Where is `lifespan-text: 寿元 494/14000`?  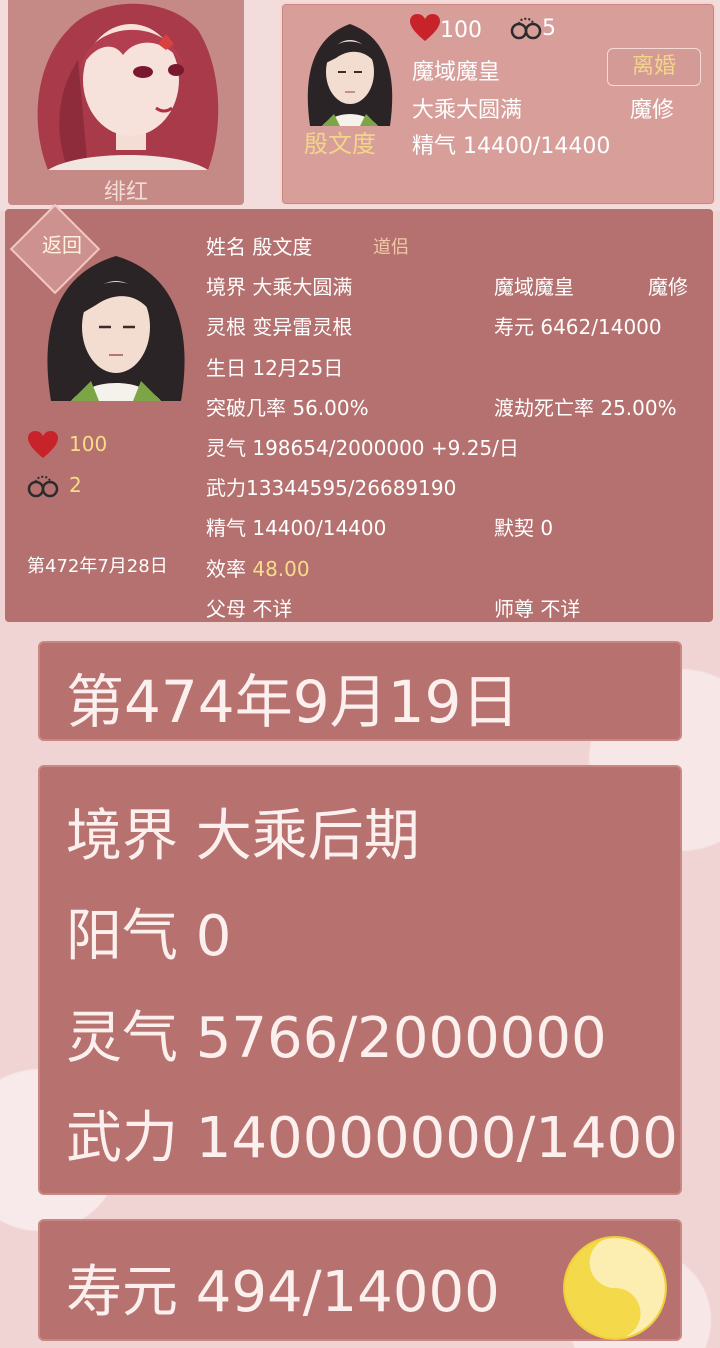 lifespan-text: 寿元 494/14000 is located at coordinates (283, 1292).